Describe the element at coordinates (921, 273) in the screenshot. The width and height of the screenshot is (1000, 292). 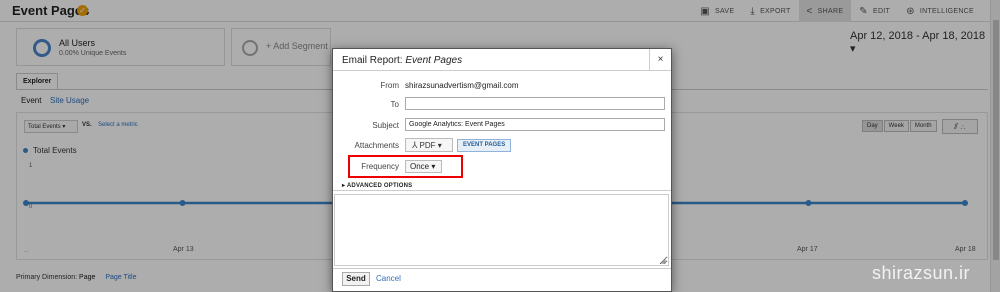
I see `watermark-text: shirazsun.ir` at that location.